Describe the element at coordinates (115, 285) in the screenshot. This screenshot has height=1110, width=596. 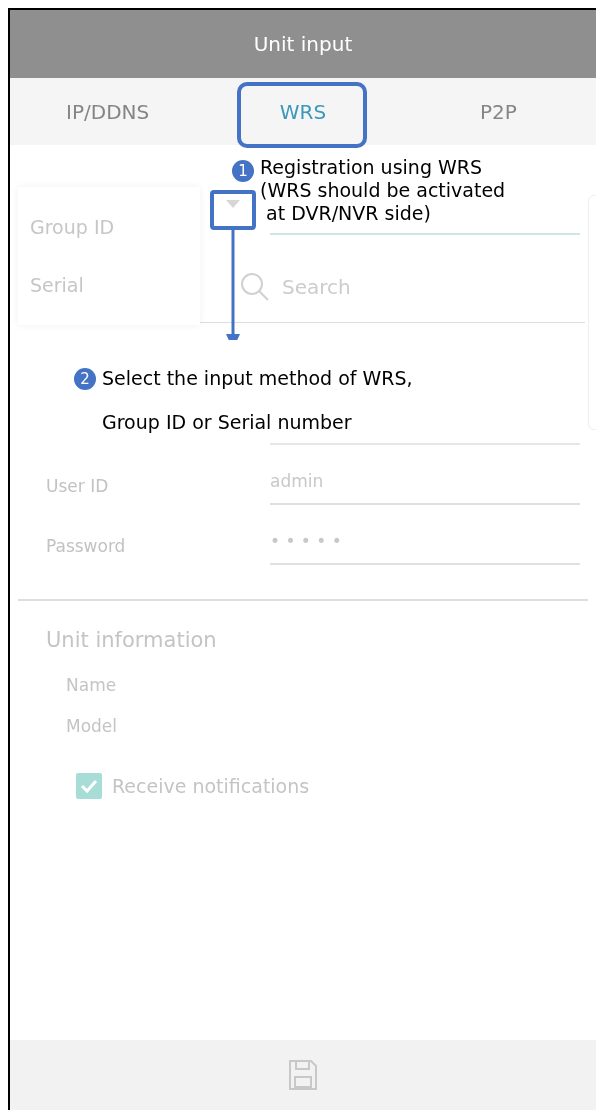
I see `menu-item: Serial` at that location.